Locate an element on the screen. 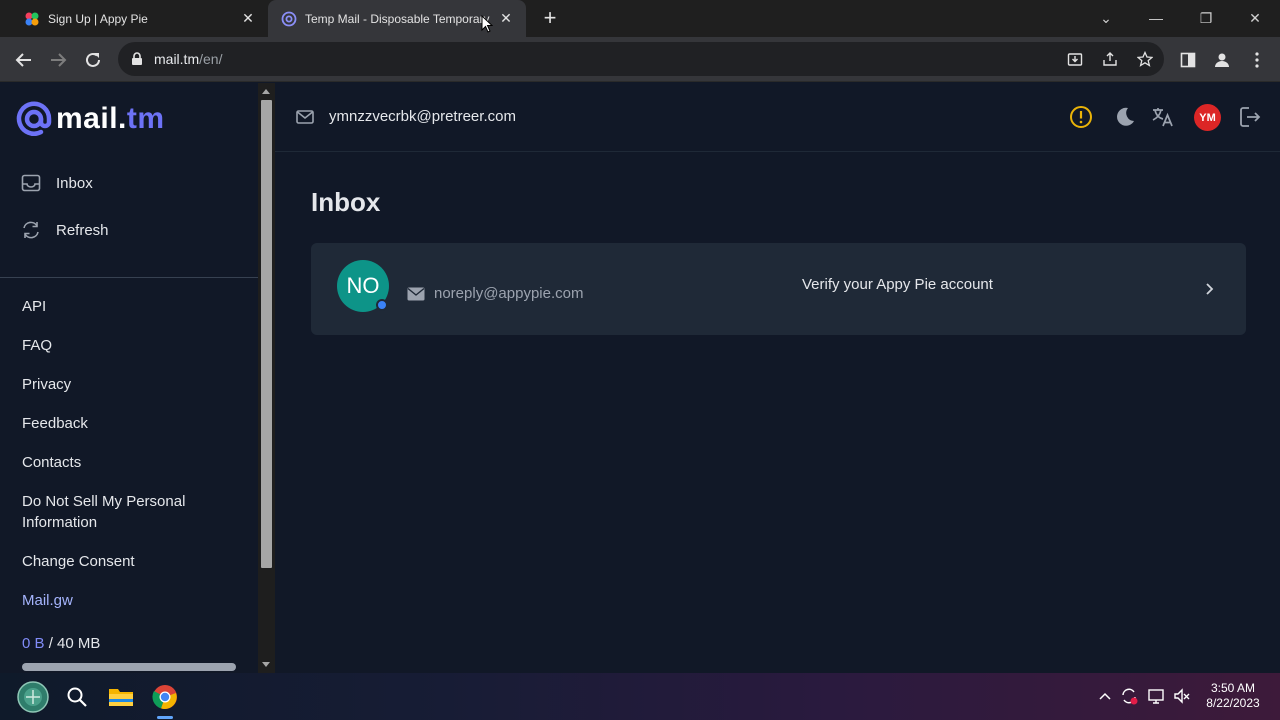 The image size is (1280, 720). sidebar-item-label: Inbox is located at coordinates (74, 183).